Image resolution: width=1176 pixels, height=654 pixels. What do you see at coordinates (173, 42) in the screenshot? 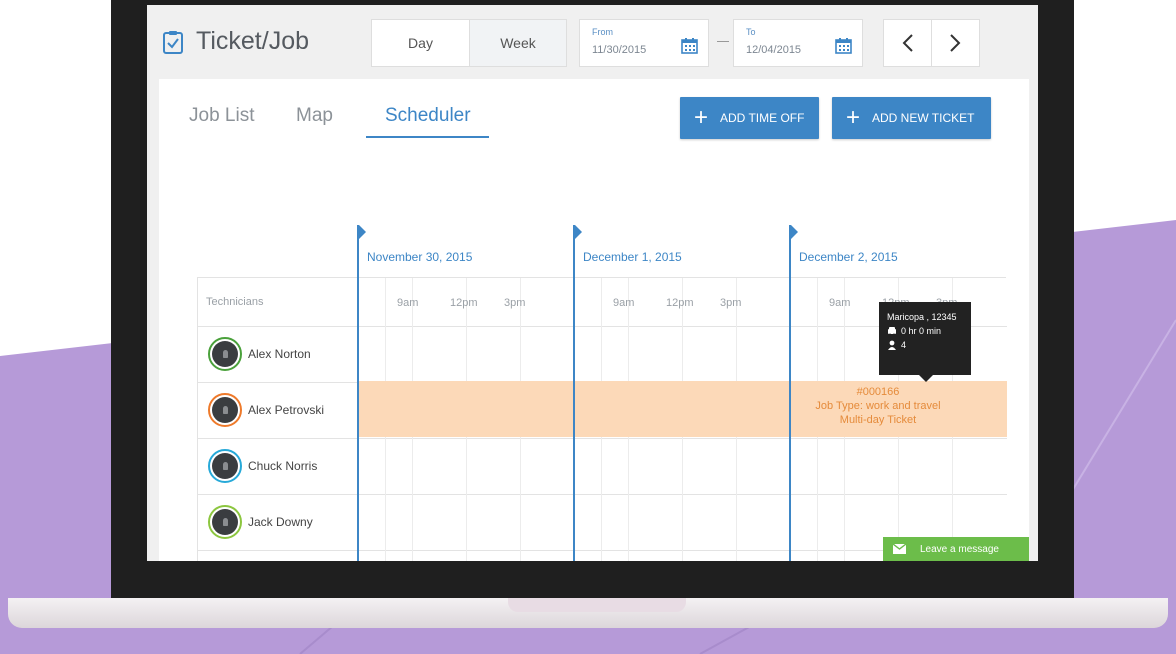
I see `clipboard-check-icon` at bounding box center [173, 42].